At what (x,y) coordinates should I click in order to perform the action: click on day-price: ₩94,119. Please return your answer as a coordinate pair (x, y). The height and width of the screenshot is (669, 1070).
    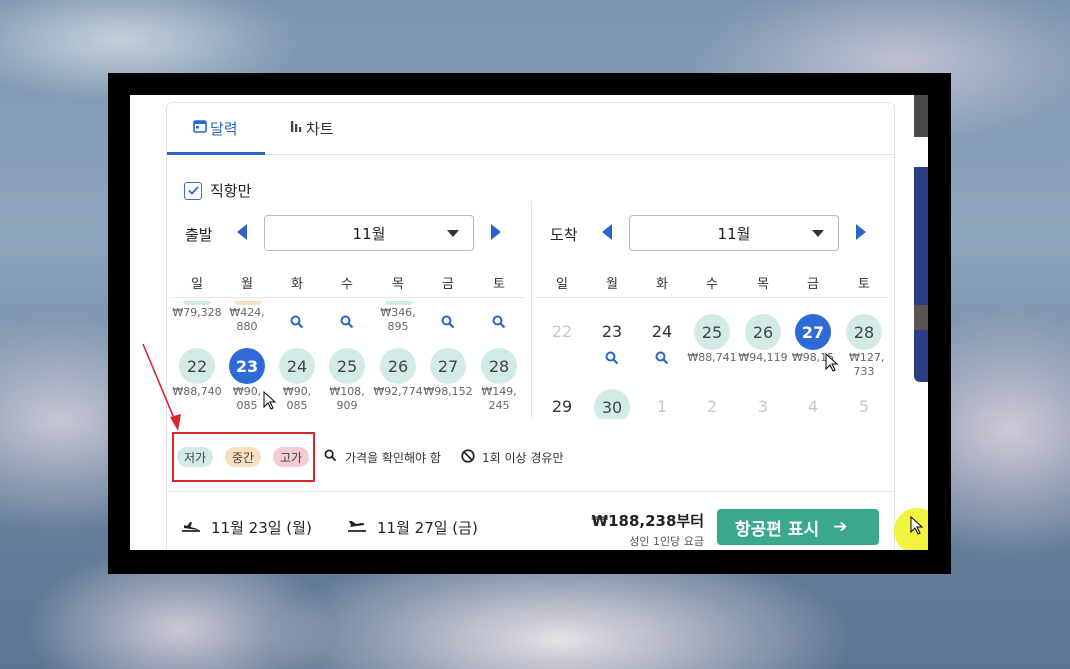
    Looking at the image, I should click on (763, 357).